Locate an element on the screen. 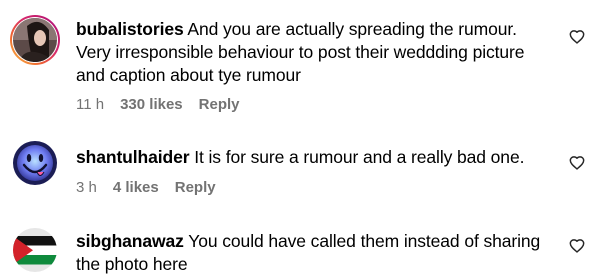 The image size is (593, 280). palestine-flag-icon is located at coordinates (35, 250).